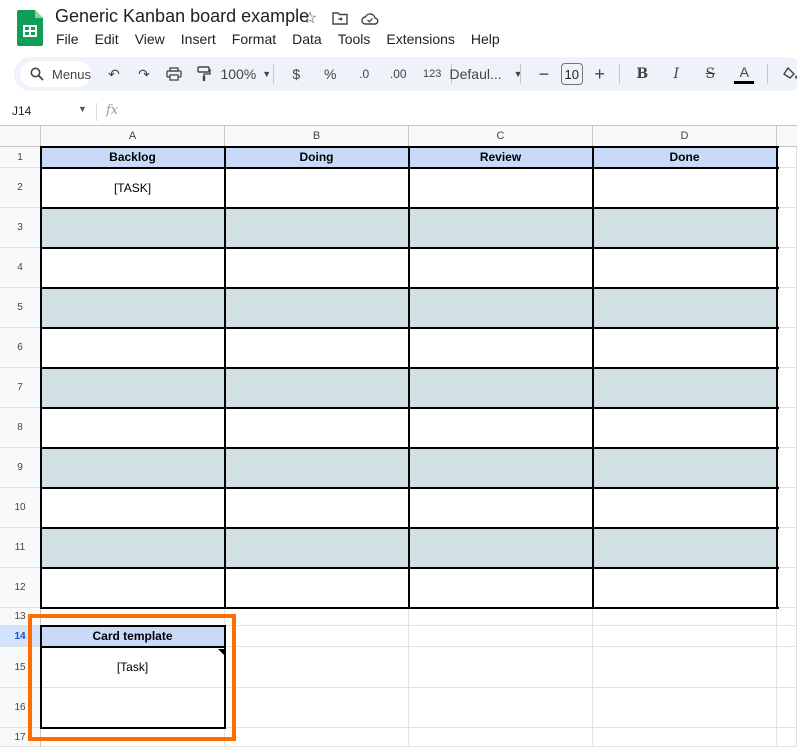 Image resolution: width=797 pixels, height=747 pixels. I want to click on sheets-logo-icon, so click(30, 28).